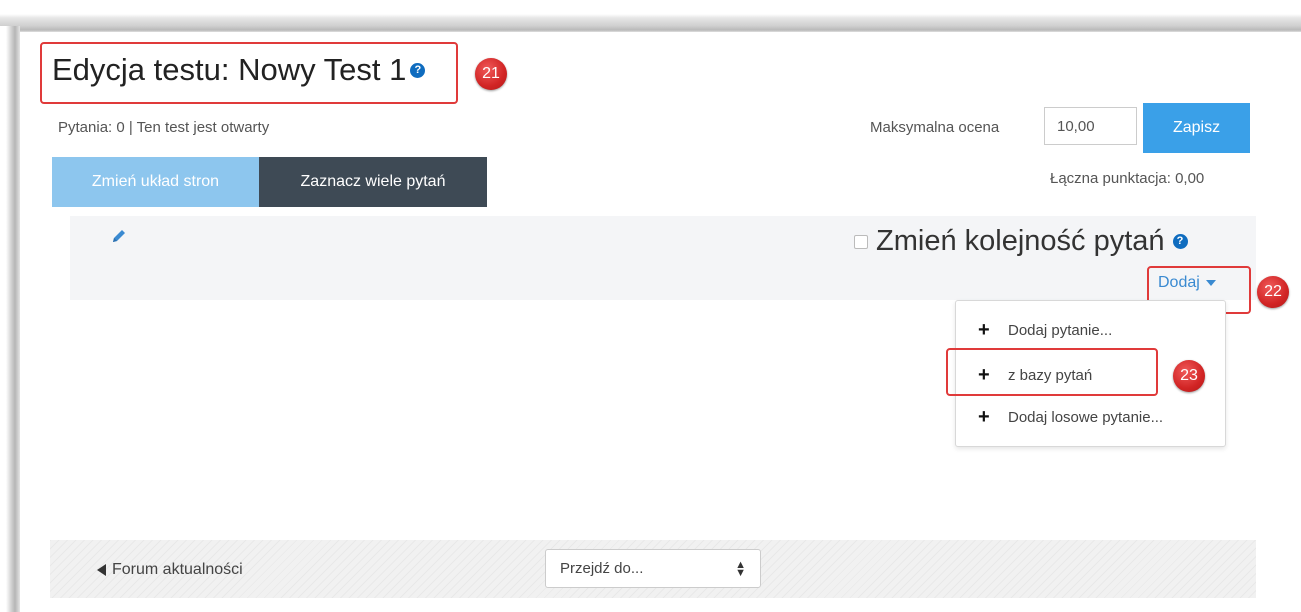  Describe the element at coordinates (373, 182) in the screenshot. I see `select-multiple-button: Zaznacz wiele pytań` at that location.